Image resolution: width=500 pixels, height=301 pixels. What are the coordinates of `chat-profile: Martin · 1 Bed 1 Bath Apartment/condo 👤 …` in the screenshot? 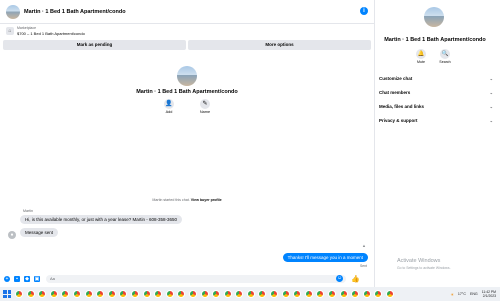 It's located at (187, 90).